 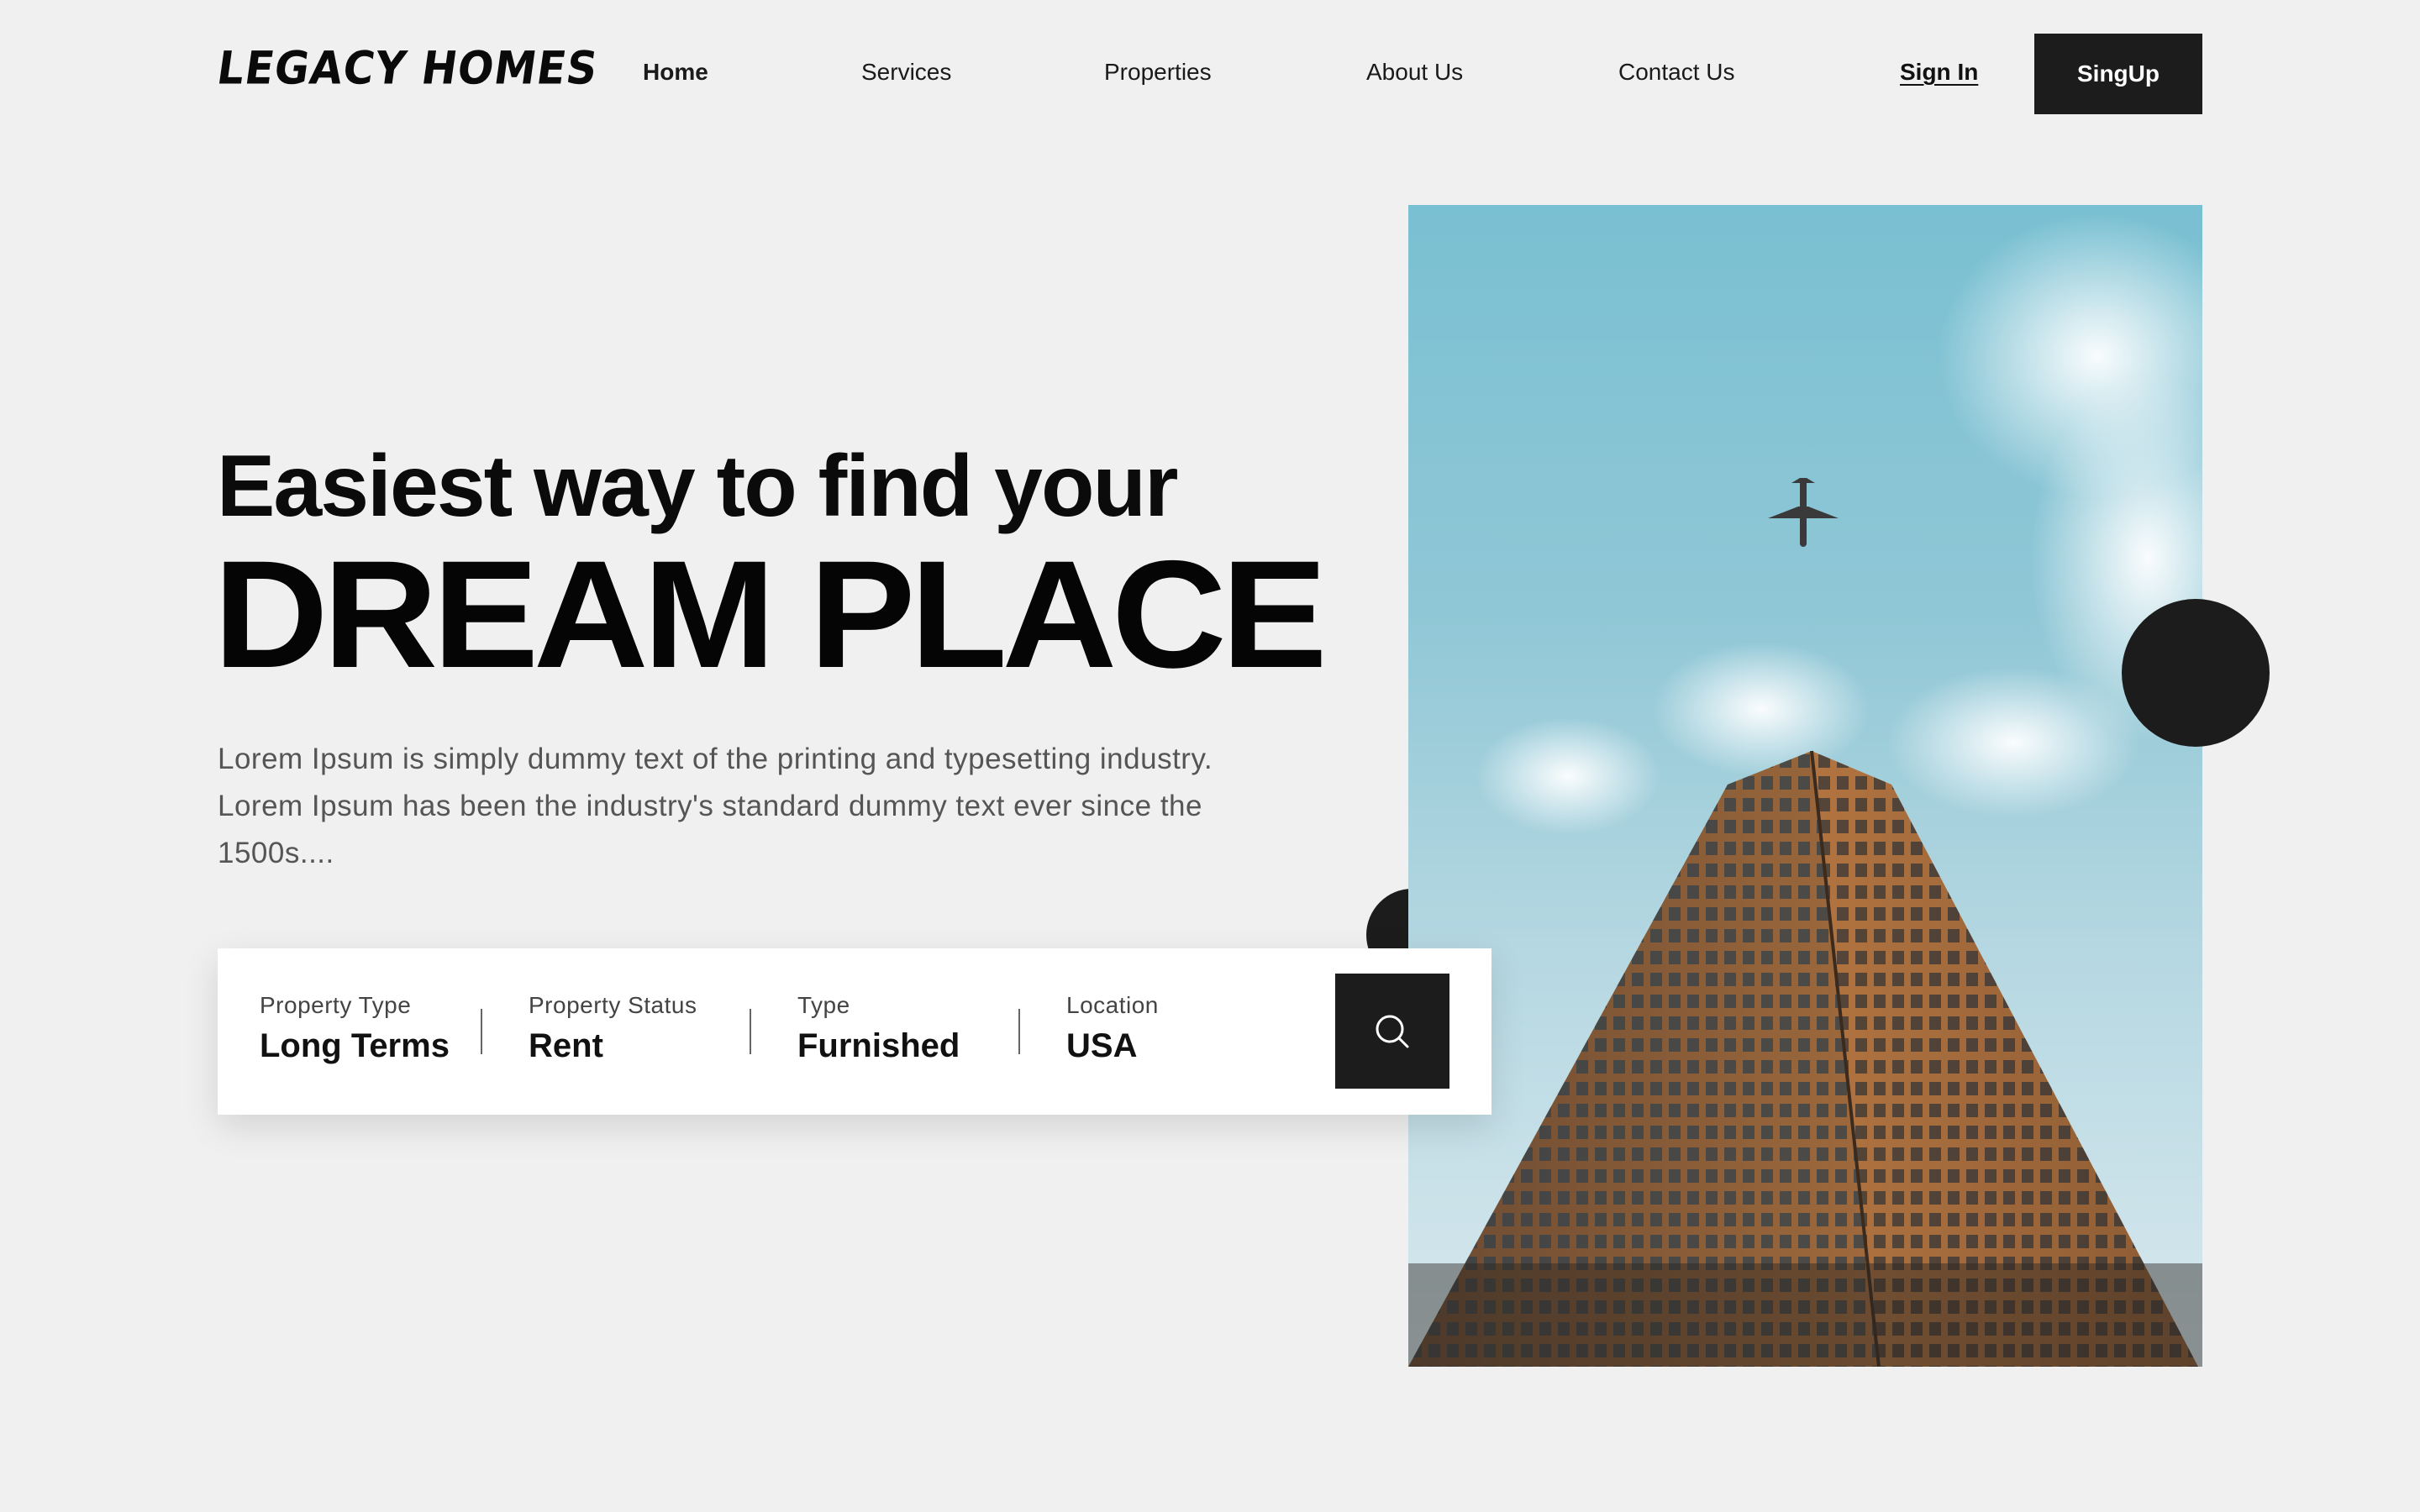 I want to click on property-status-field: Property Status Rent, so click(x=613, y=1028).